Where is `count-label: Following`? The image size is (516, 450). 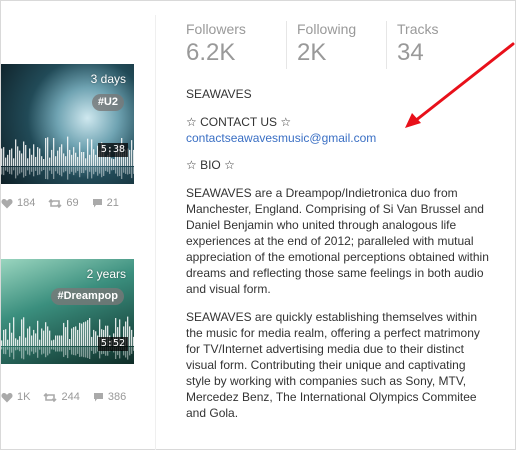
count-label: Following is located at coordinates (327, 29).